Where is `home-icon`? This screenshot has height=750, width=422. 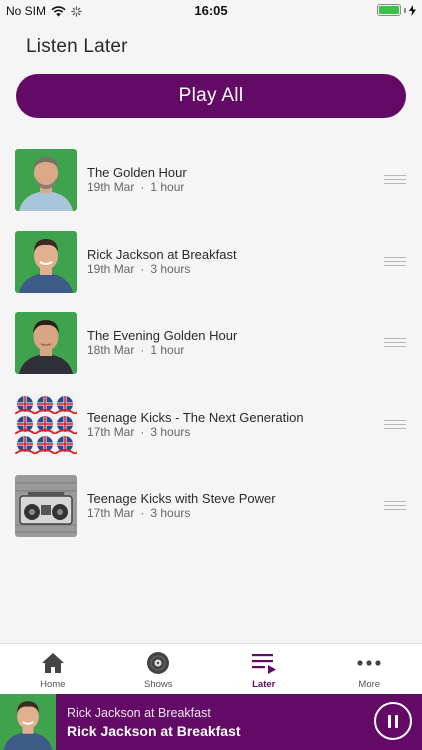 home-icon is located at coordinates (52, 663).